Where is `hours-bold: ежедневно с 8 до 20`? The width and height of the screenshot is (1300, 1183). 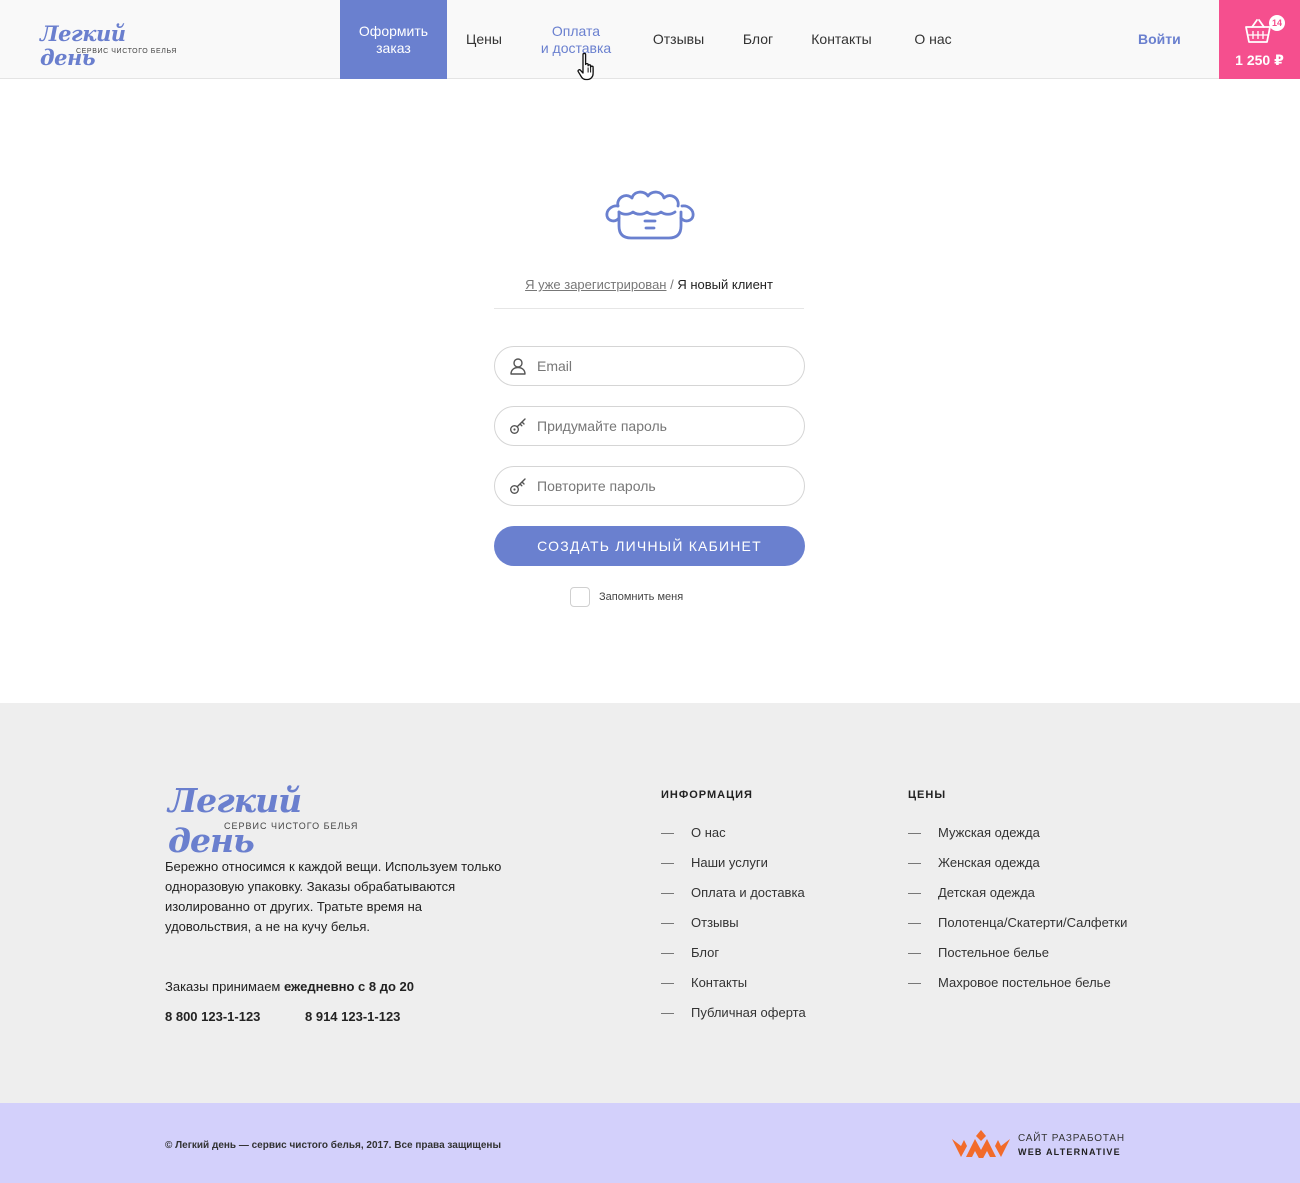
hours-bold: ежедневно с 8 до 20 is located at coordinates (348, 986).